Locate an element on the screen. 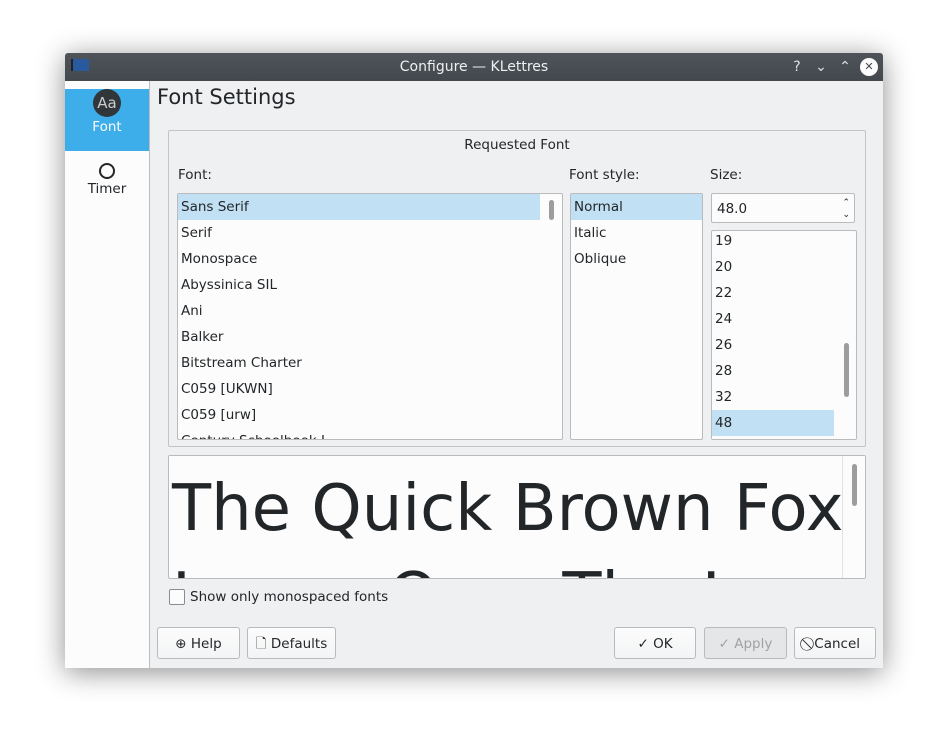 The image size is (948, 745). monospace-checkbox: Show only monospaced fonts is located at coordinates (278, 597).